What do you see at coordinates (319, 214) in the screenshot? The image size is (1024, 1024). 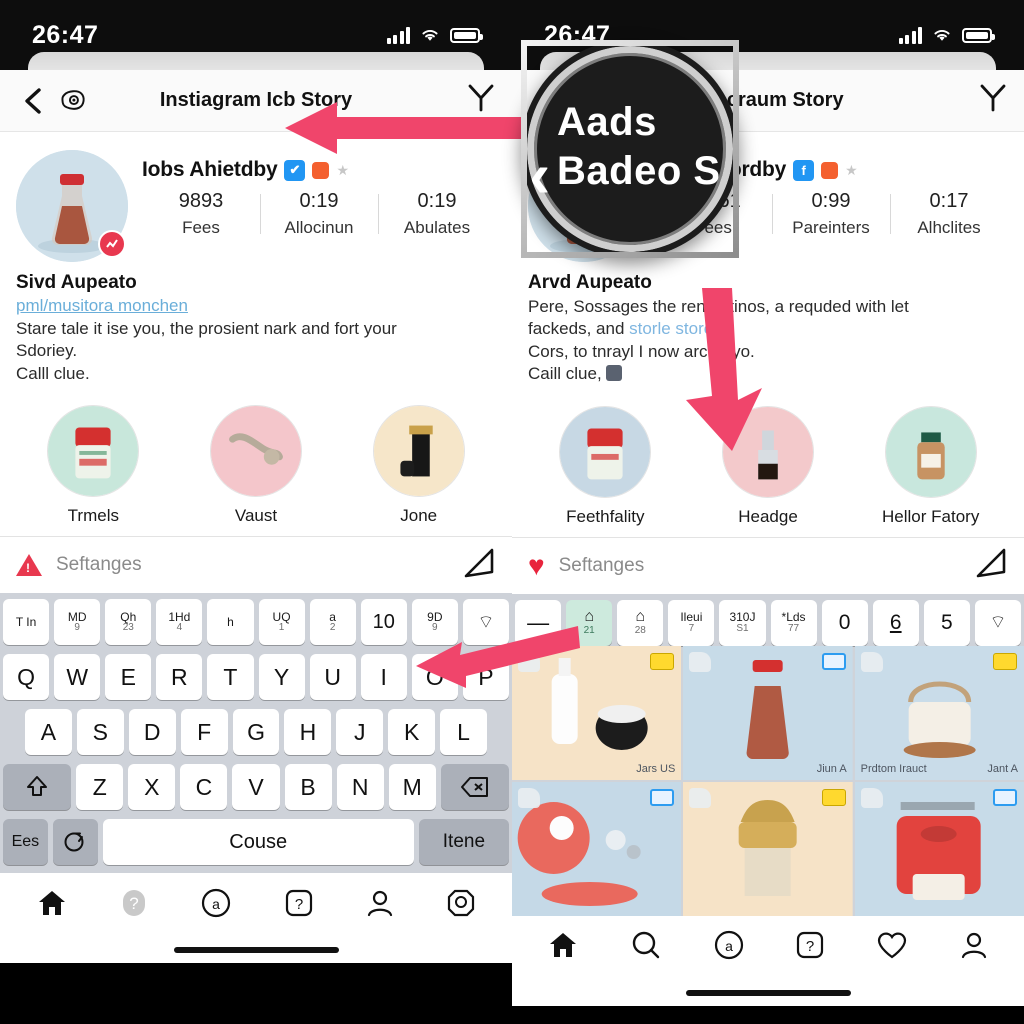 I see `stat-item: 0:19 Allocinun` at bounding box center [319, 214].